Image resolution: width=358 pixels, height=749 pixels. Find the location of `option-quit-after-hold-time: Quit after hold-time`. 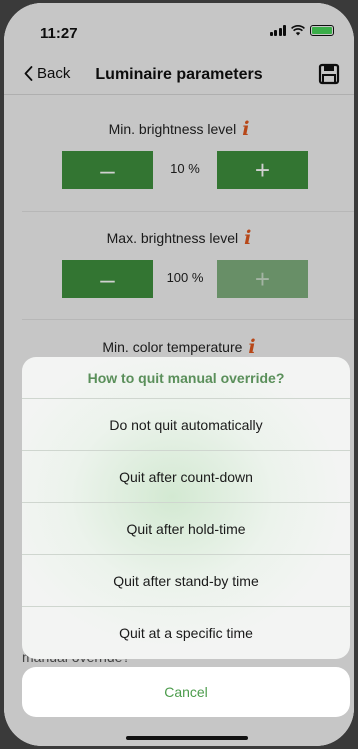

option-quit-after-hold-time: Quit after hold-time is located at coordinates (186, 529).